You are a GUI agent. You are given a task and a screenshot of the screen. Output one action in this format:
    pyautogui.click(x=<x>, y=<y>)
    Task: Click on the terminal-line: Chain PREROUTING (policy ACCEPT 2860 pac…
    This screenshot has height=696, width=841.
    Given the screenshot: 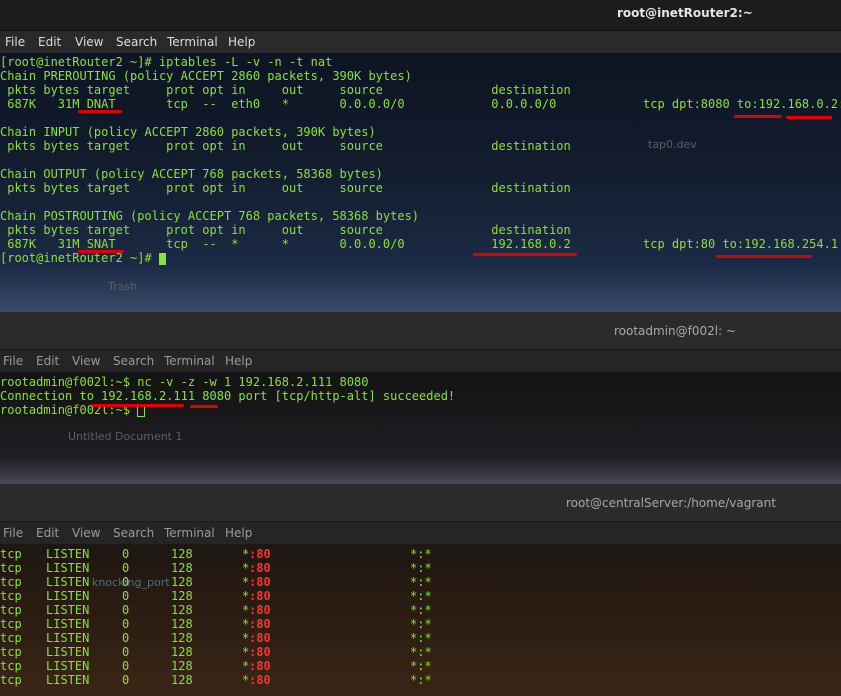 What is the action you would take?
    pyautogui.click(x=206, y=76)
    